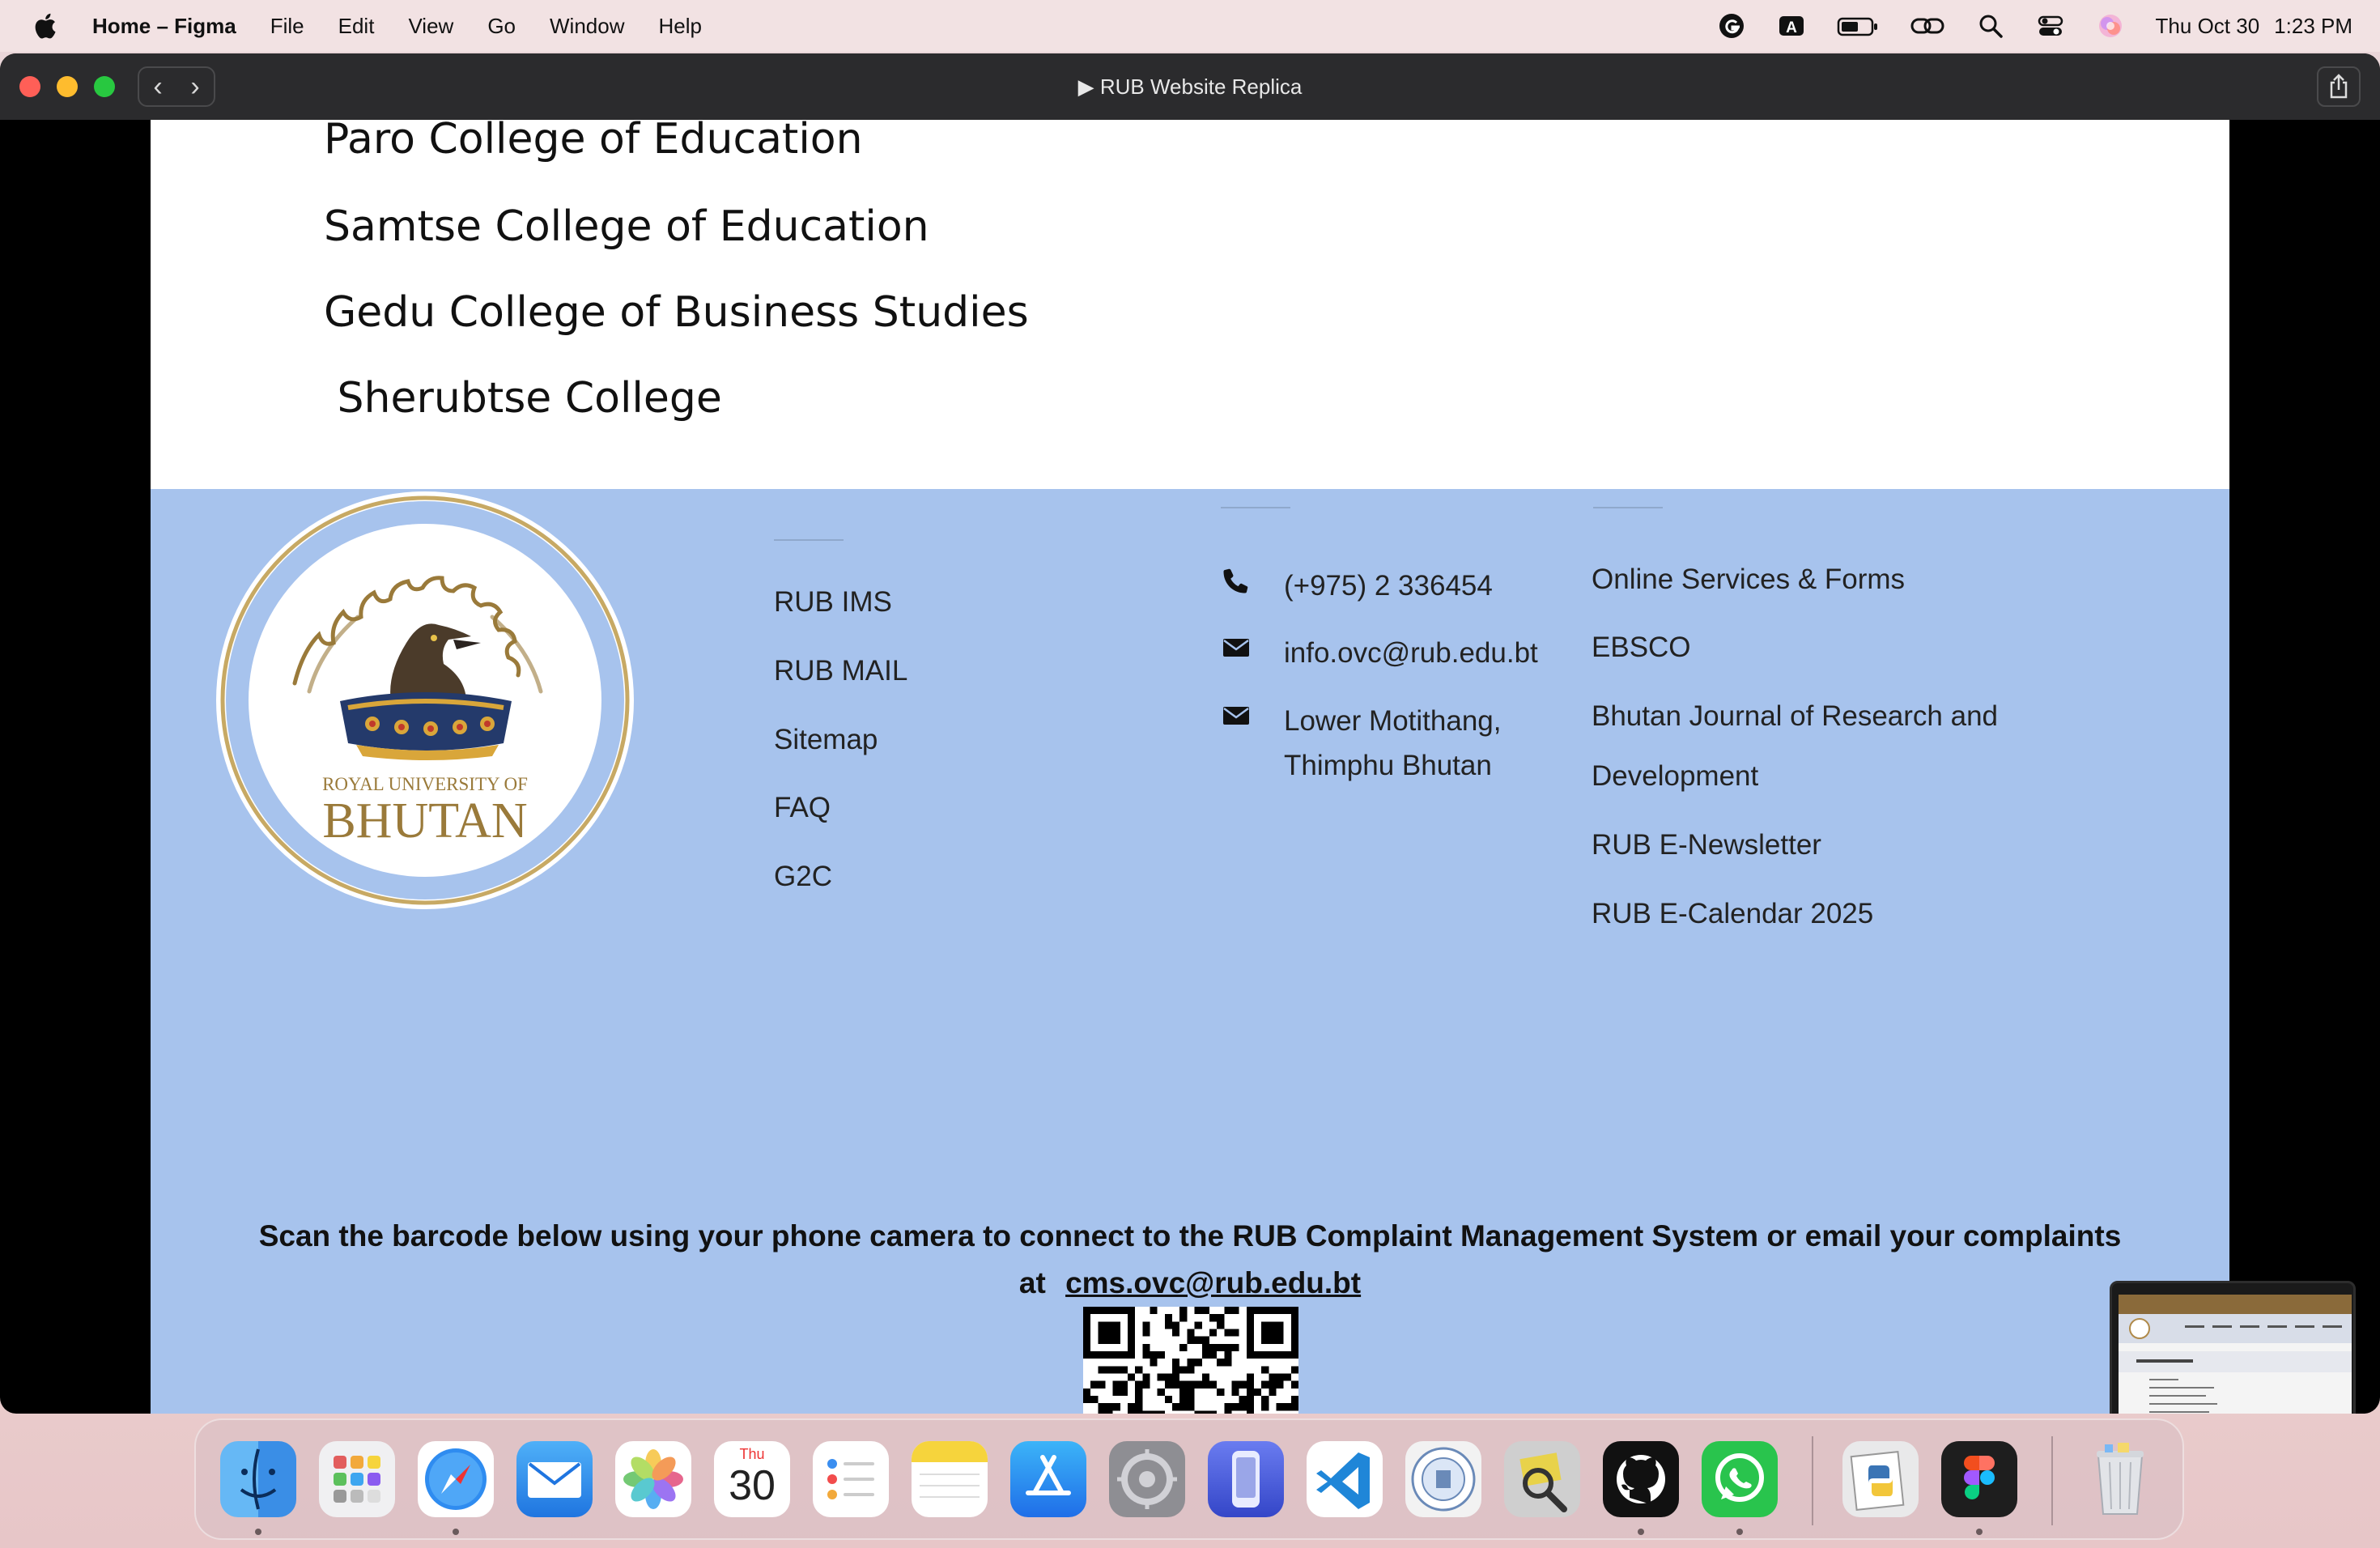  I want to click on dock-notes-icon, so click(950, 1479).